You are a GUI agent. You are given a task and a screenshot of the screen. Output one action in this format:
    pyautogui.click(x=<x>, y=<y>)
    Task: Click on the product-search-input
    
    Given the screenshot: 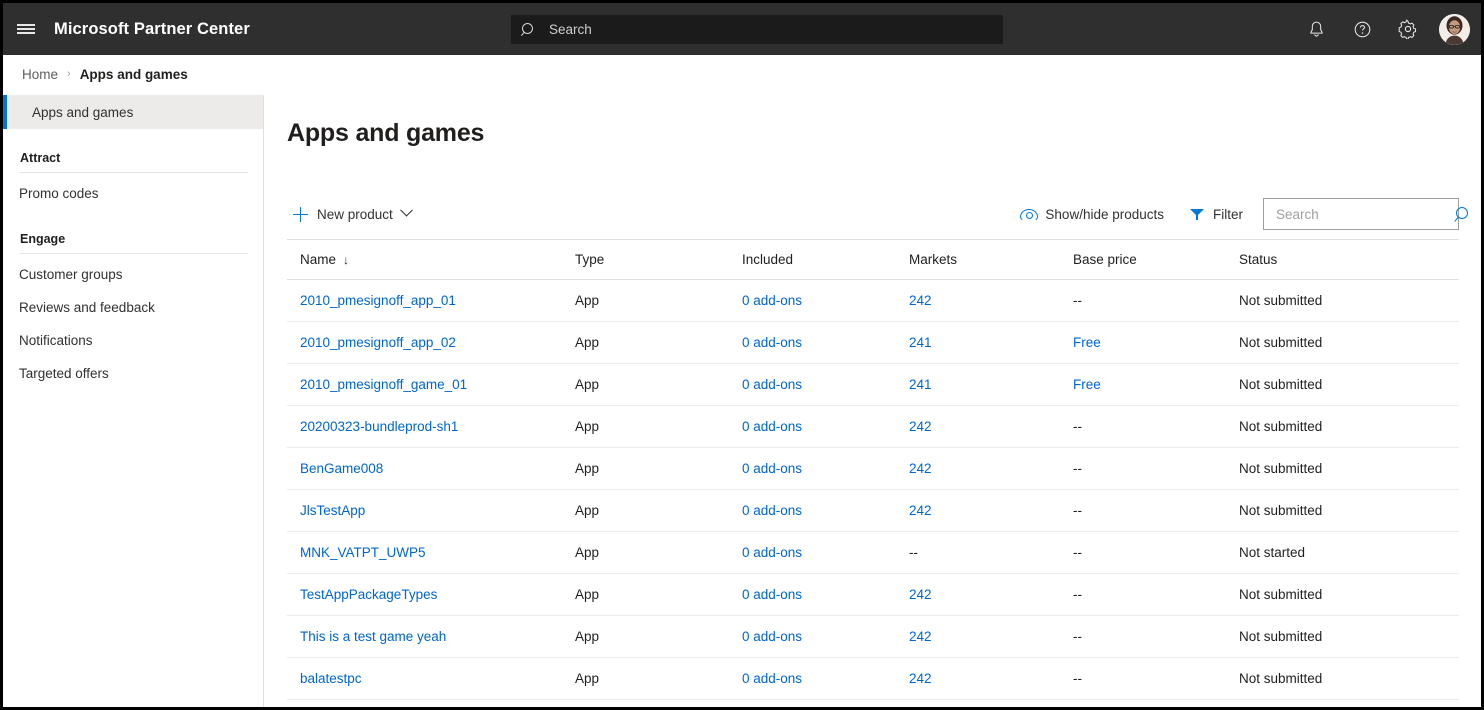 What is the action you would take?
    pyautogui.click(x=1364, y=214)
    